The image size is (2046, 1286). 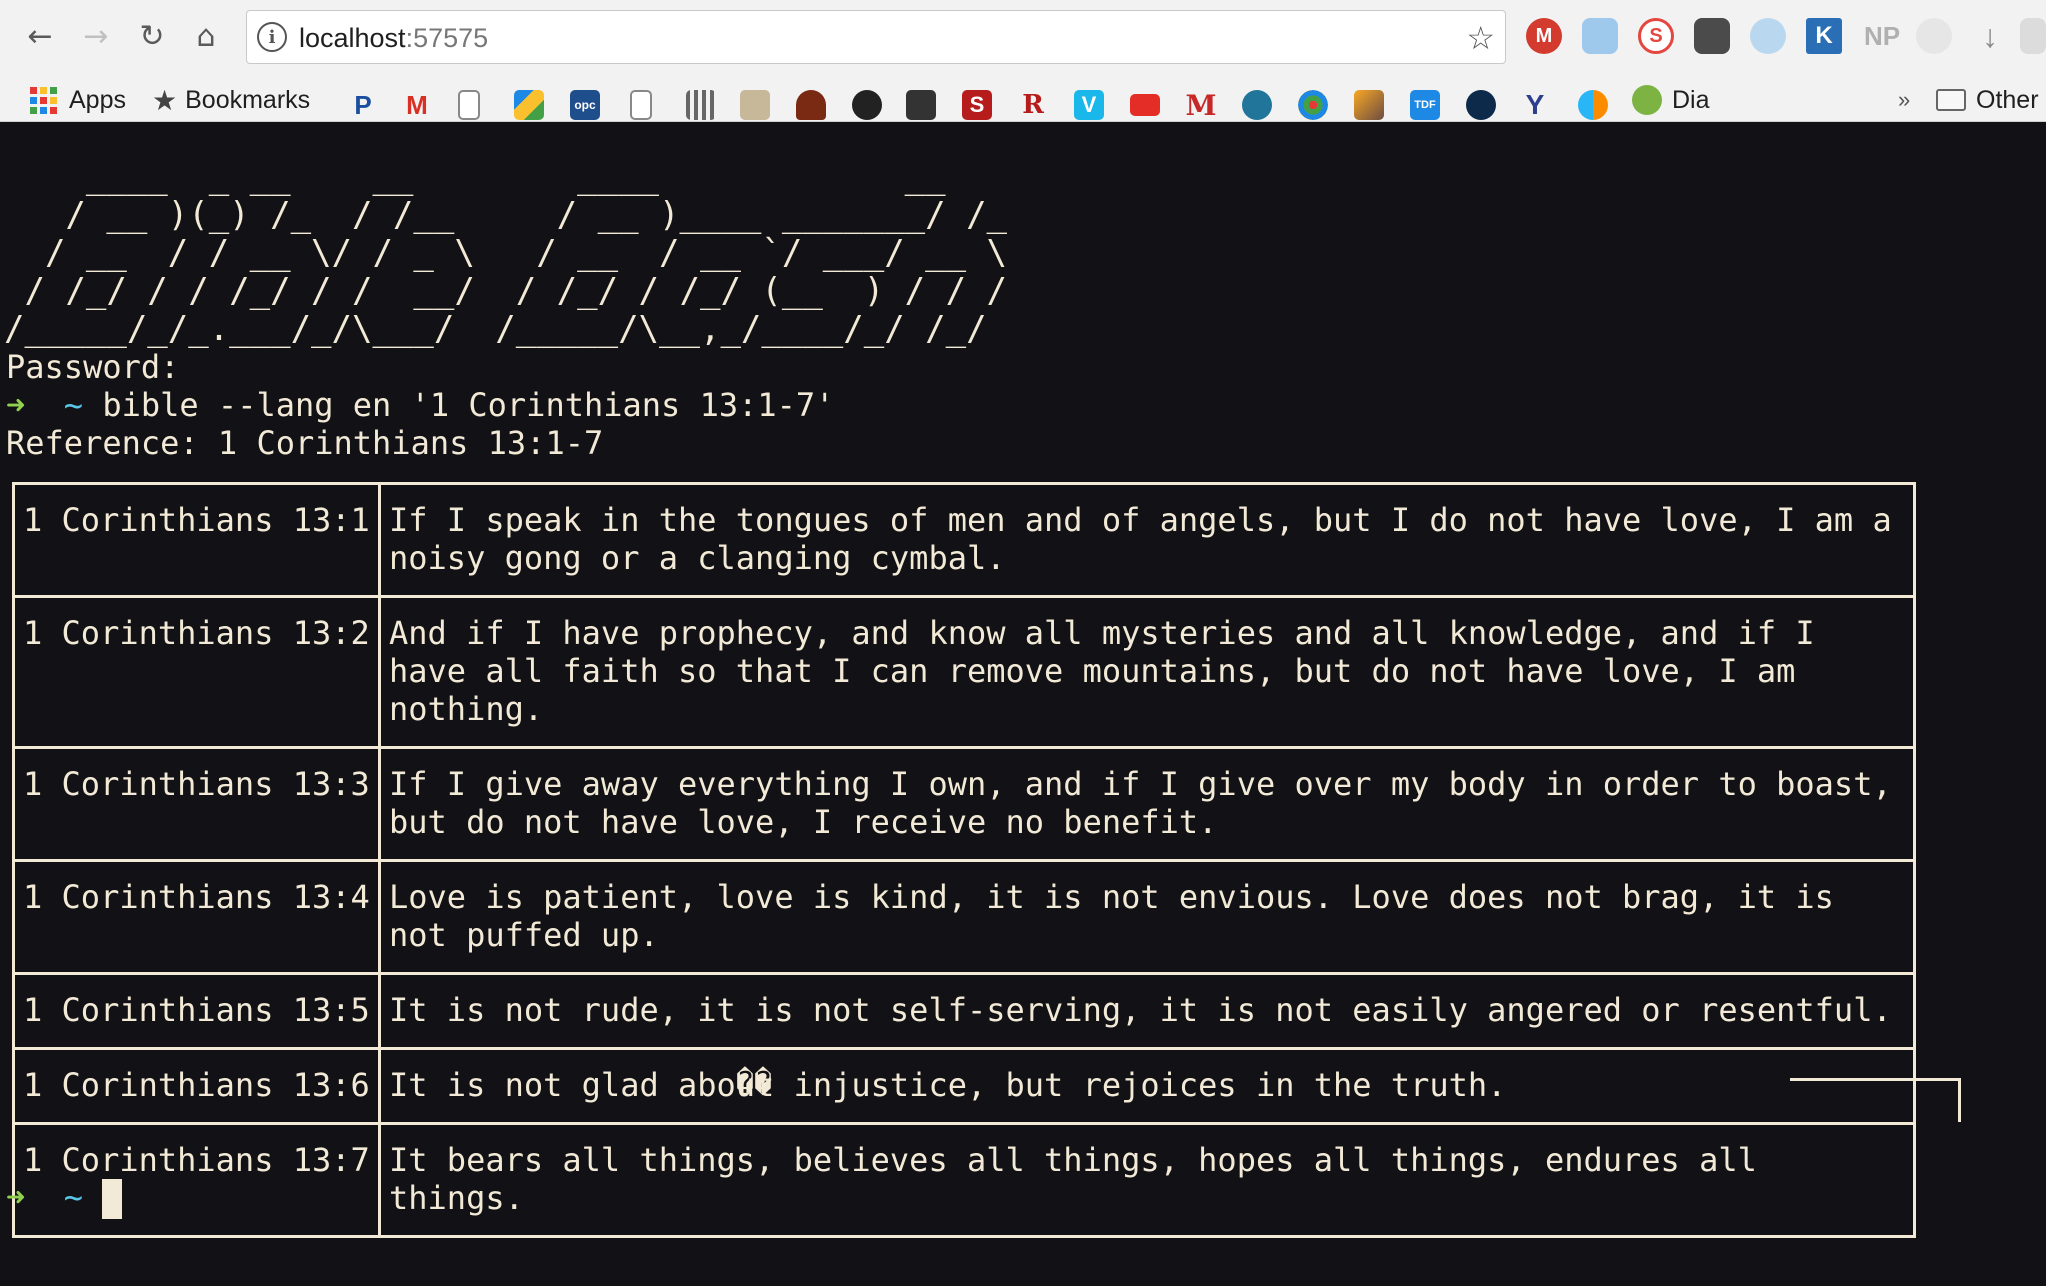 I want to click on bookmark-r-icon: R, so click(x=1033, y=105).